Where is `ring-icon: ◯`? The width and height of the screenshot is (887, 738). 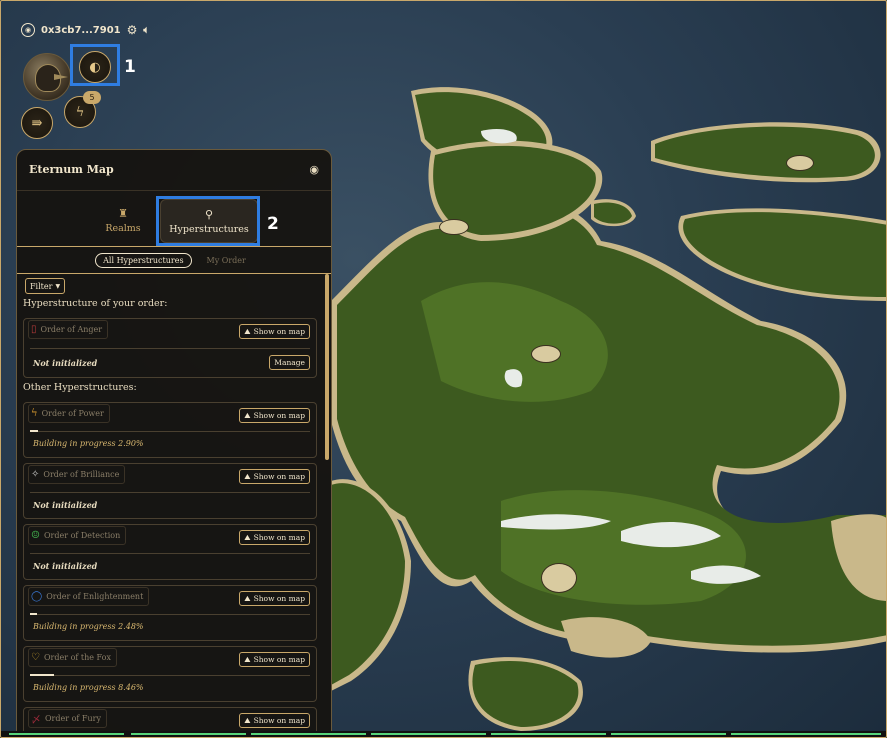 ring-icon: ◯ is located at coordinates (37, 596).